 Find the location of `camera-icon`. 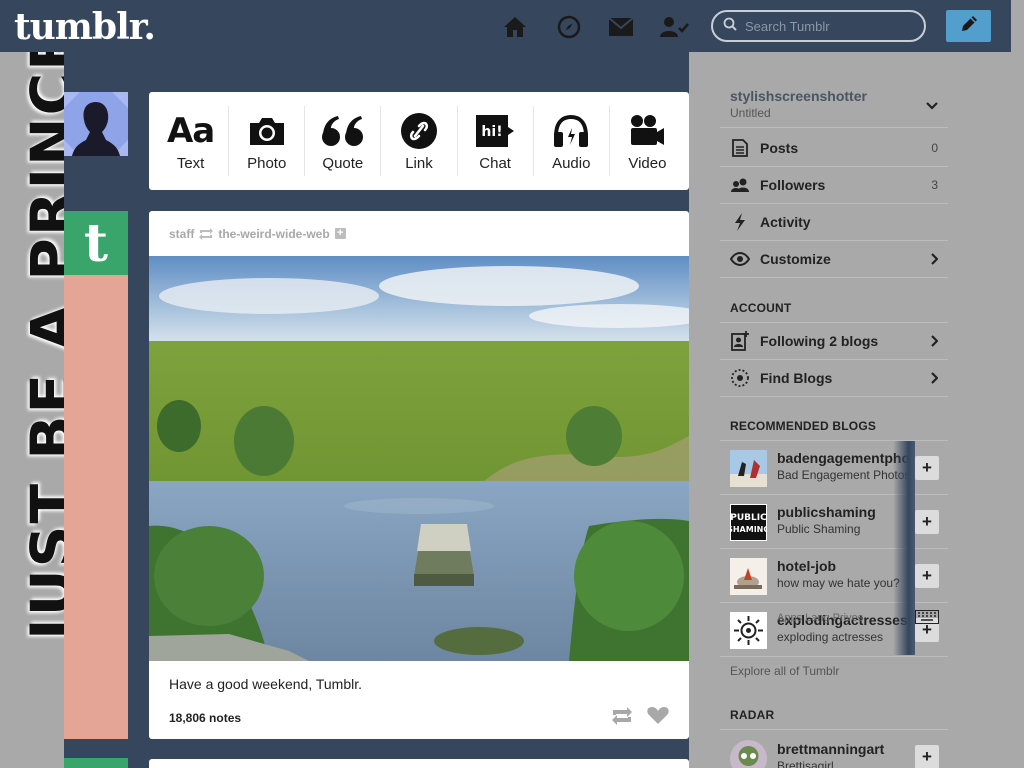

camera-icon is located at coordinates (267, 131).